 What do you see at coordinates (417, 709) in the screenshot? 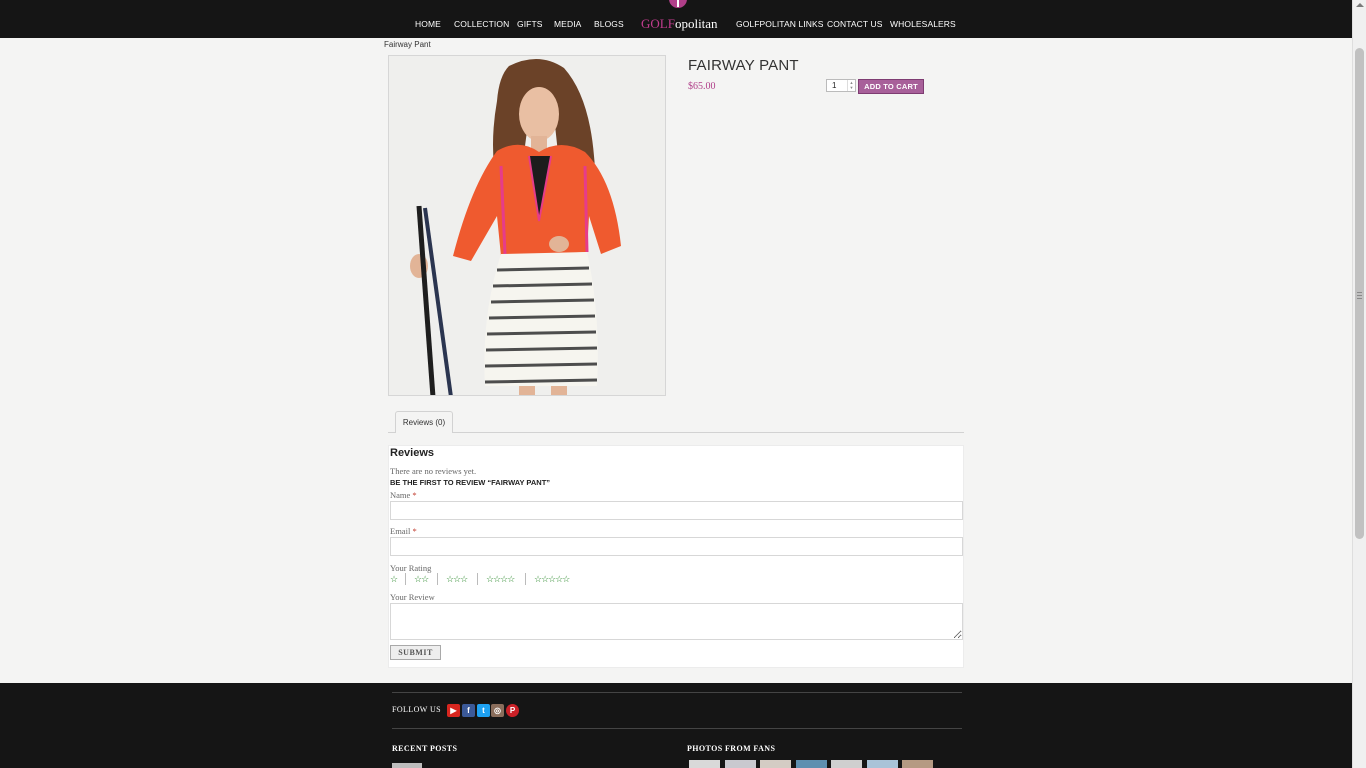
I see `follow-us-label: FOLLOW US` at bounding box center [417, 709].